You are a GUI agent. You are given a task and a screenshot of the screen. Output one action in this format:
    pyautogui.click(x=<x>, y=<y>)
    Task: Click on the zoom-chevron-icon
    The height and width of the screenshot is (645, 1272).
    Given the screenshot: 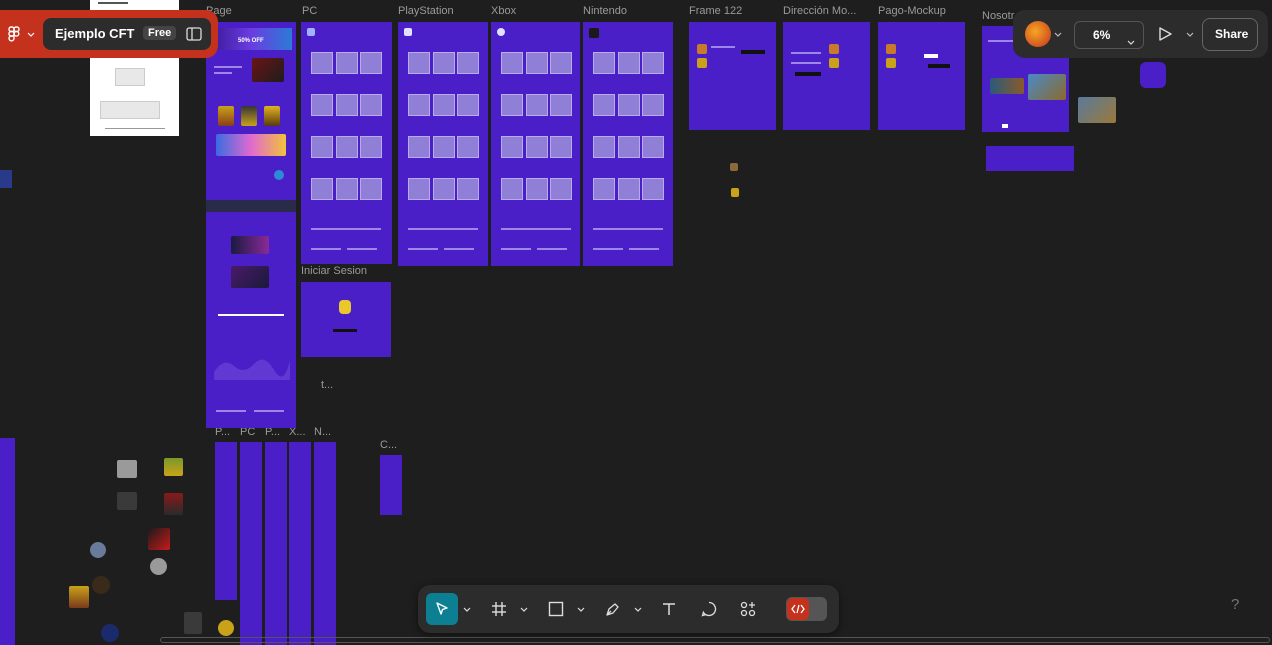 What is the action you would take?
    pyautogui.click(x=1131, y=41)
    